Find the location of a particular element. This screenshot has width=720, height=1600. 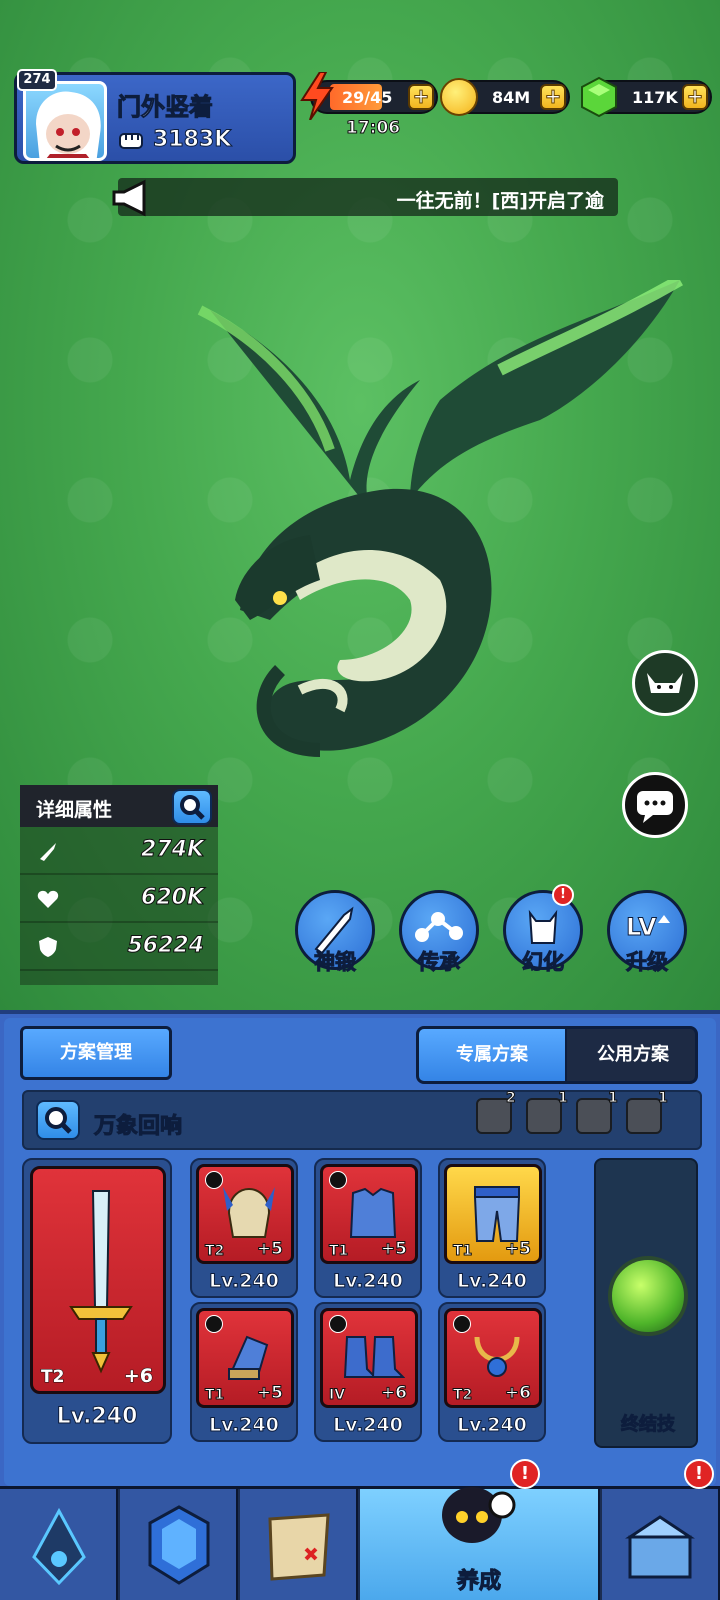

player-card: 274 门外竖着 3183K is located at coordinates (155, 116).